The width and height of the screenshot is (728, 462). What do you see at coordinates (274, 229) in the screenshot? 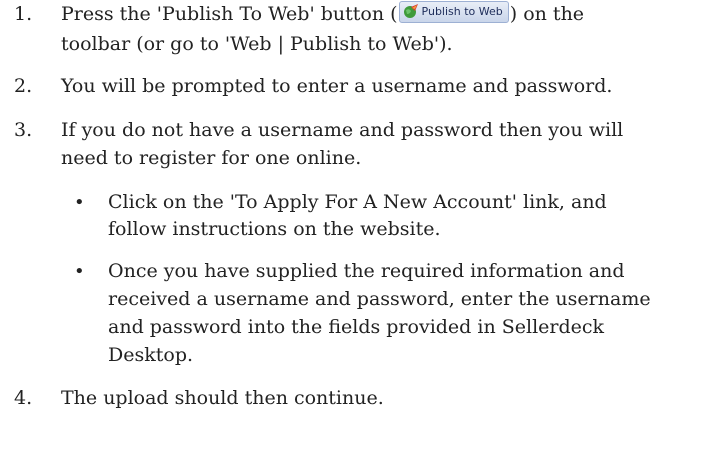
I see `bullet-text: follow instructions on the website.` at bounding box center [274, 229].